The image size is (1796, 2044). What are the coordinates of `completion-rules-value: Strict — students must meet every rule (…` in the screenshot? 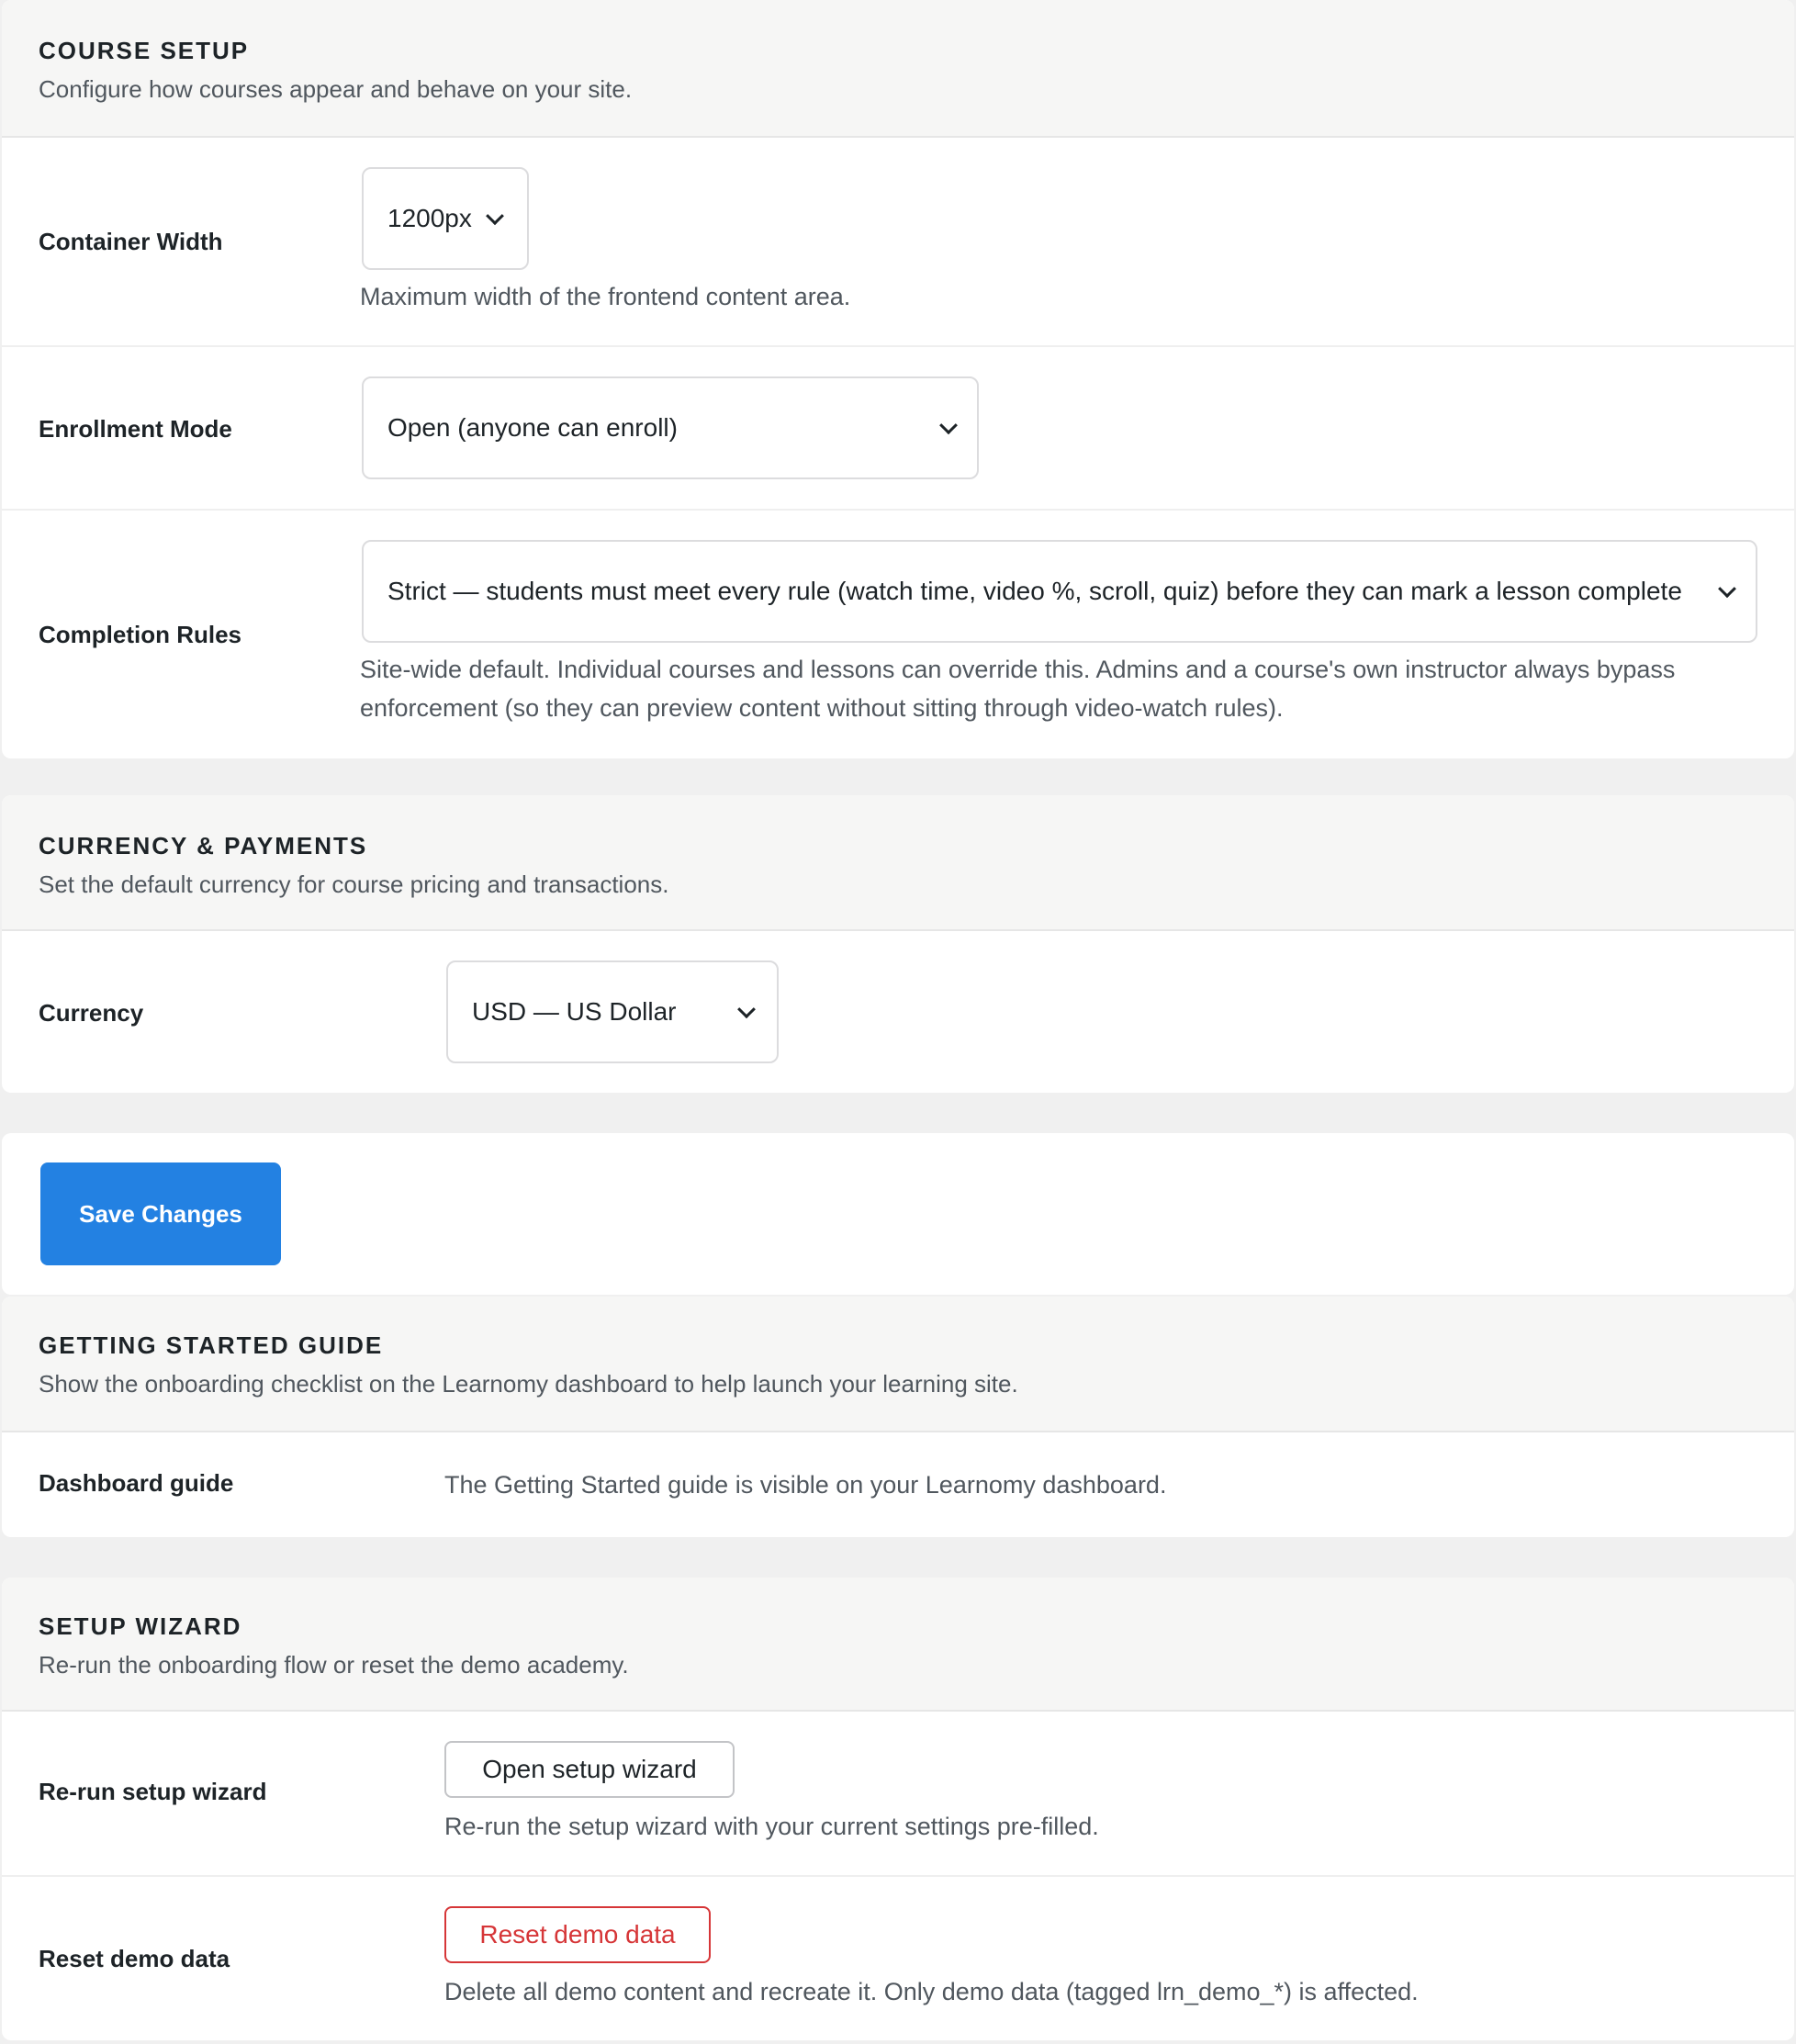 It's located at (1034, 591).